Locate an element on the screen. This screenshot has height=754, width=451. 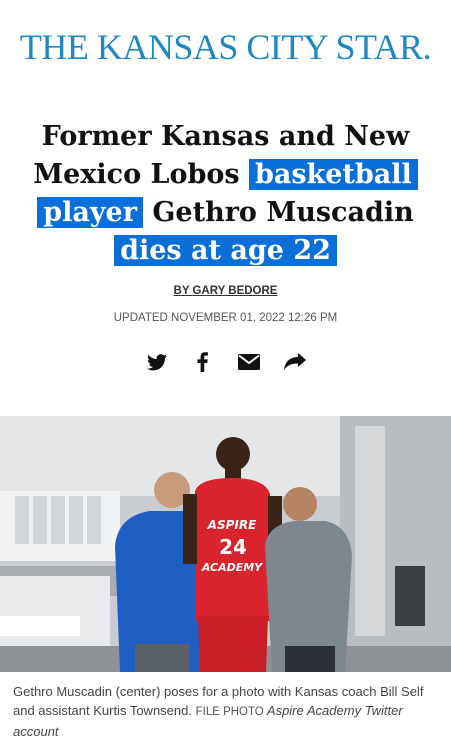
headline-highlight-1: basketball is located at coordinates (333, 174).